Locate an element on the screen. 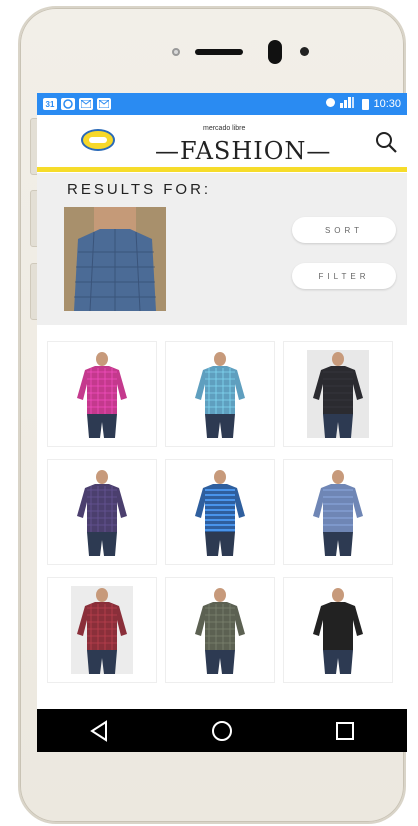 The height and width of the screenshot is (826, 418). back-icon is located at coordinates (98, 730).